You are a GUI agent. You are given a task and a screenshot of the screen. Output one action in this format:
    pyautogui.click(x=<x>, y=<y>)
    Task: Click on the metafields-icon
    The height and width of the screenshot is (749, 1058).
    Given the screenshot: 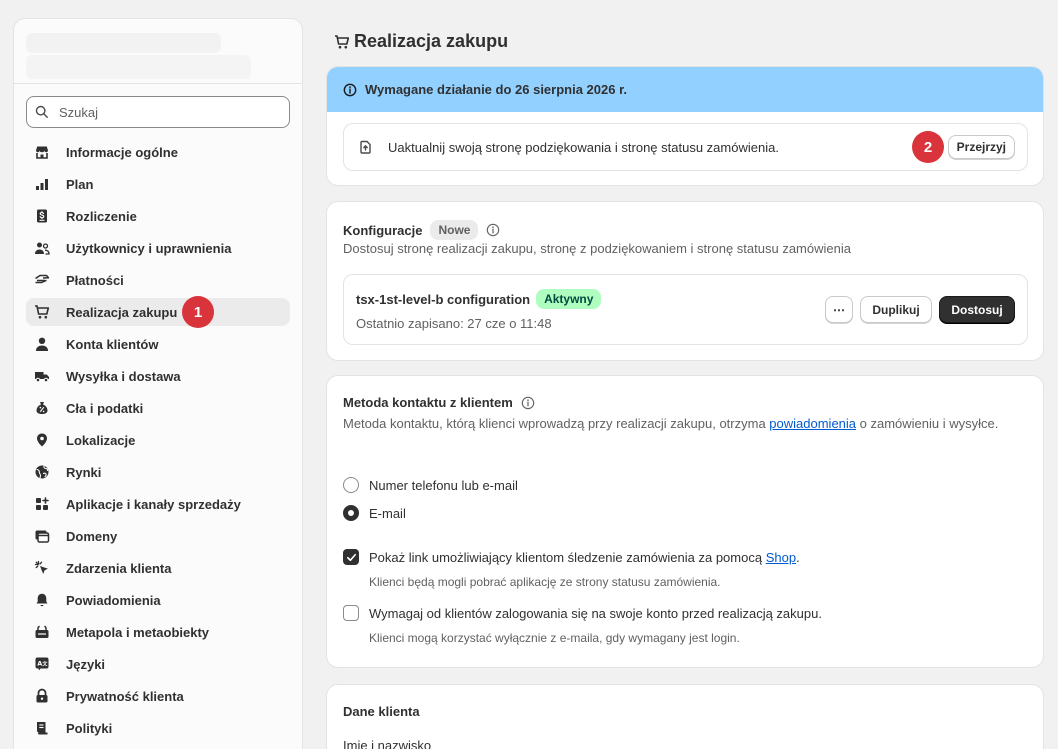 What is the action you would take?
    pyautogui.click(x=42, y=632)
    